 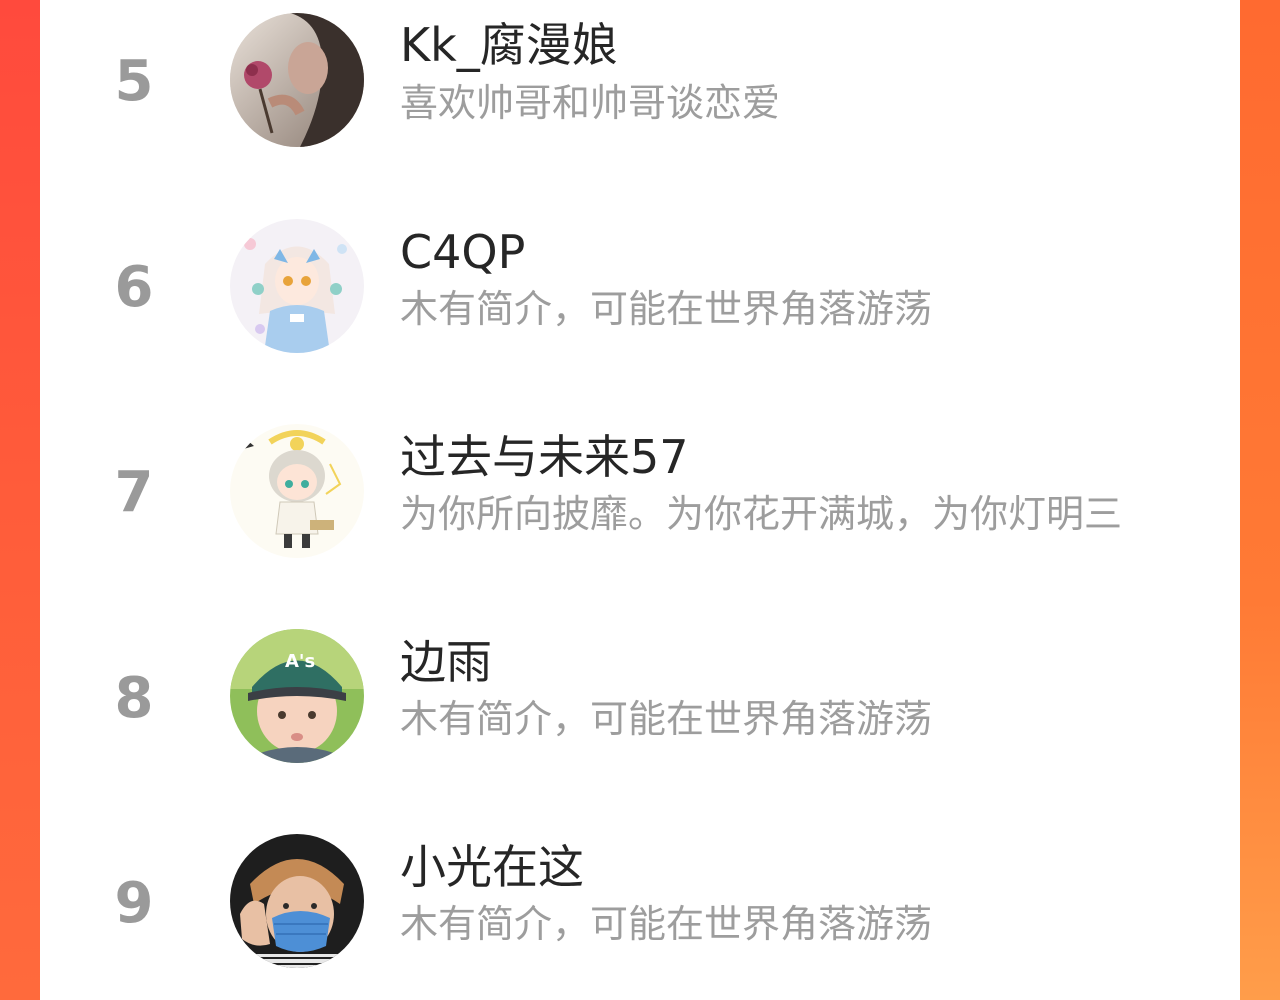 I want to click on user-bio: 喜欢帅哥和帅哥谈恋爱, so click(x=590, y=104).